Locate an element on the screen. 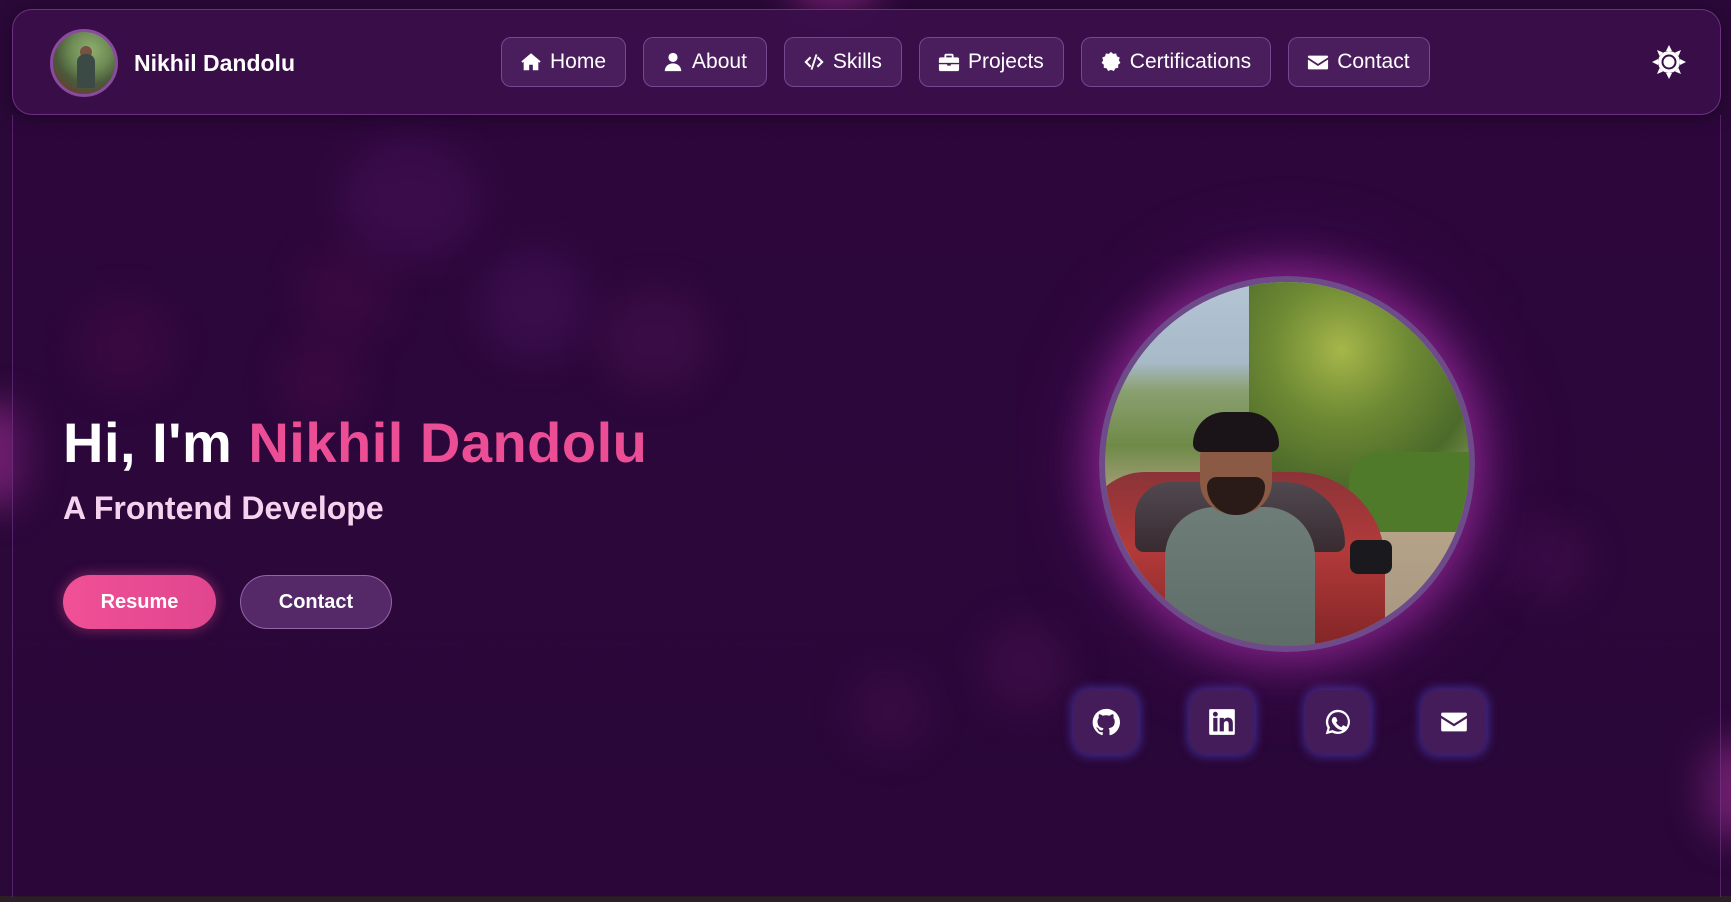 This screenshot has width=1731, height=902. nav-home: Home is located at coordinates (564, 62).